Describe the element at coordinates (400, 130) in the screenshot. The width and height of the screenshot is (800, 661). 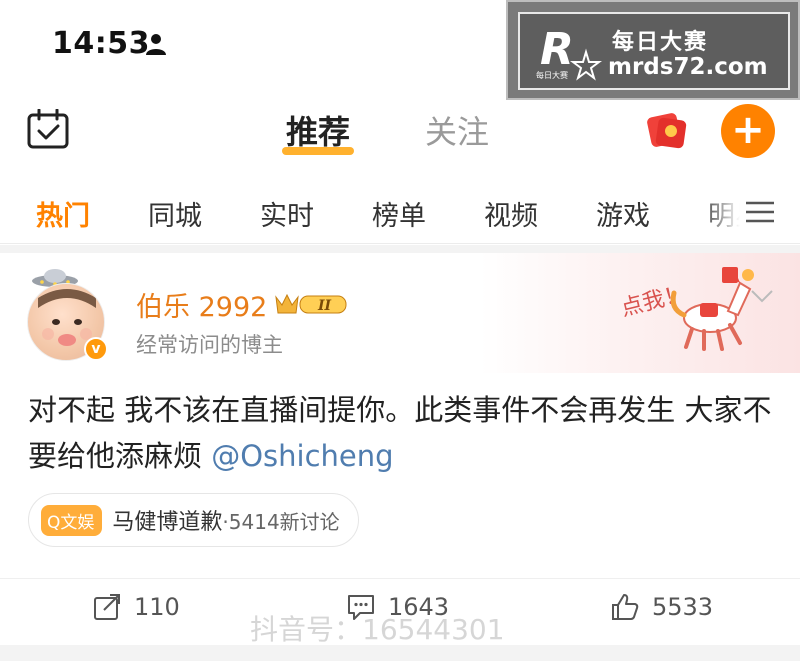
I see `top-nav: 推荐 关注` at that location.